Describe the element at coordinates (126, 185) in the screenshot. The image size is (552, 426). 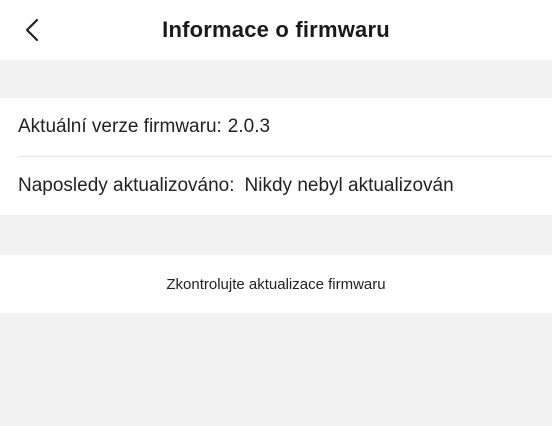
I see `last-updated-label: Naposledy aktualizováno:` at that location.